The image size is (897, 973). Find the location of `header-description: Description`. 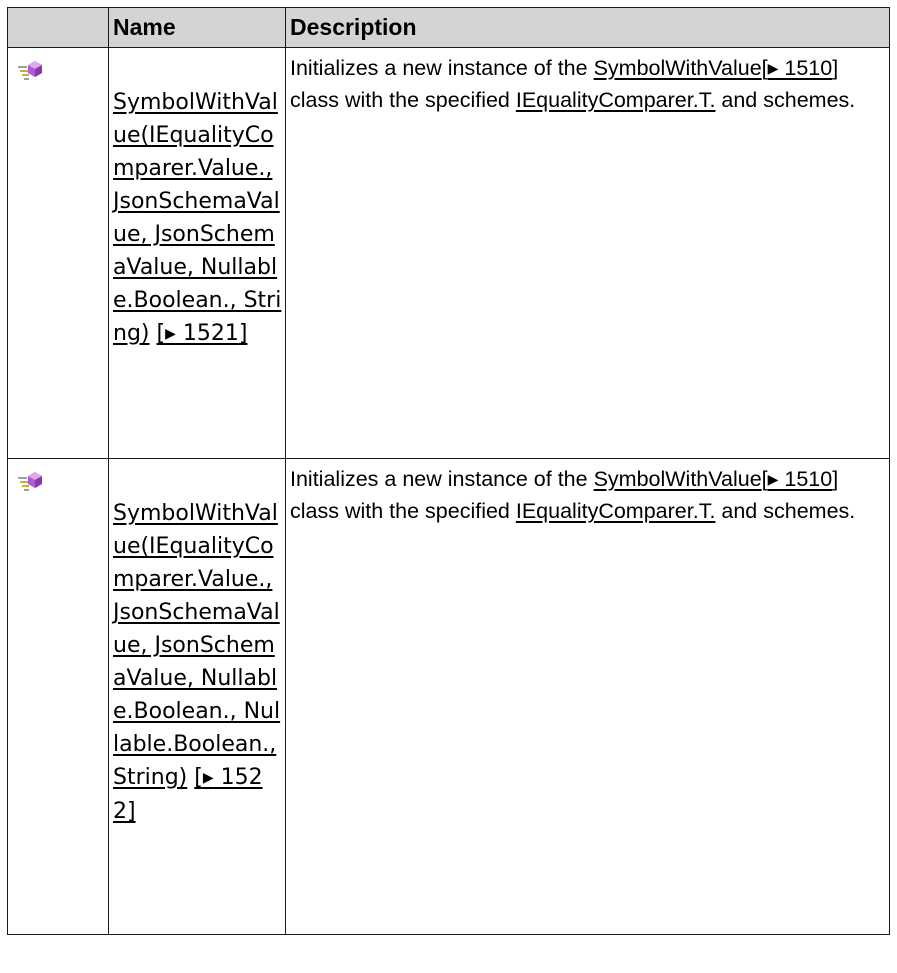

header-description: Description is located at coordinates (587, 27).